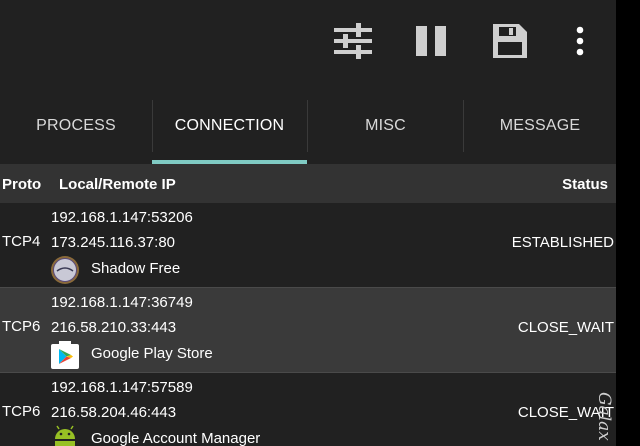  I want to click on tune-icon, so click(353, 41).